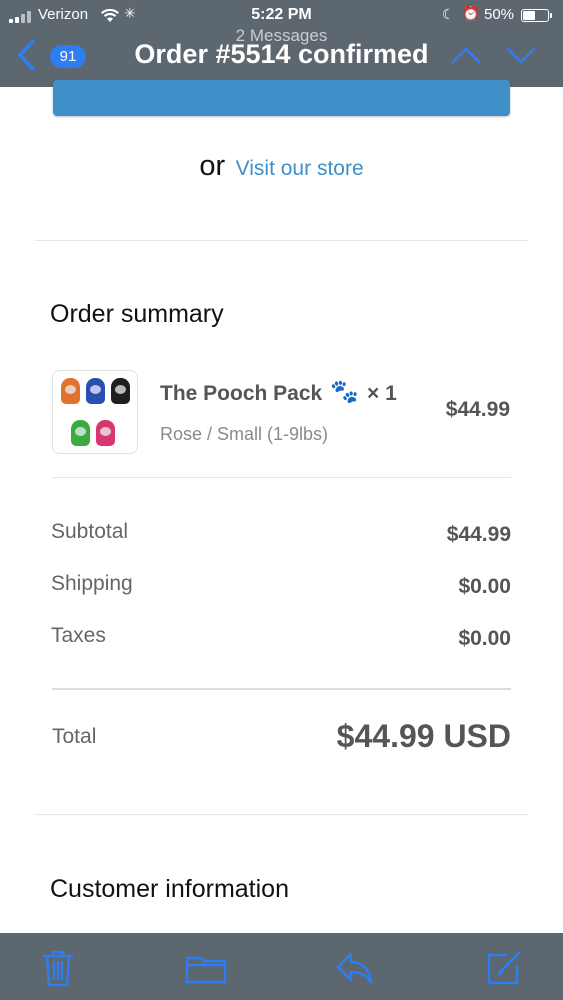 The width and height of the screenshot is (563, 1000). What do you see at coordinates (521, 55) in the screenshot?
I see `next-message-chevron-down-icon` at bounding box center [521, 55].